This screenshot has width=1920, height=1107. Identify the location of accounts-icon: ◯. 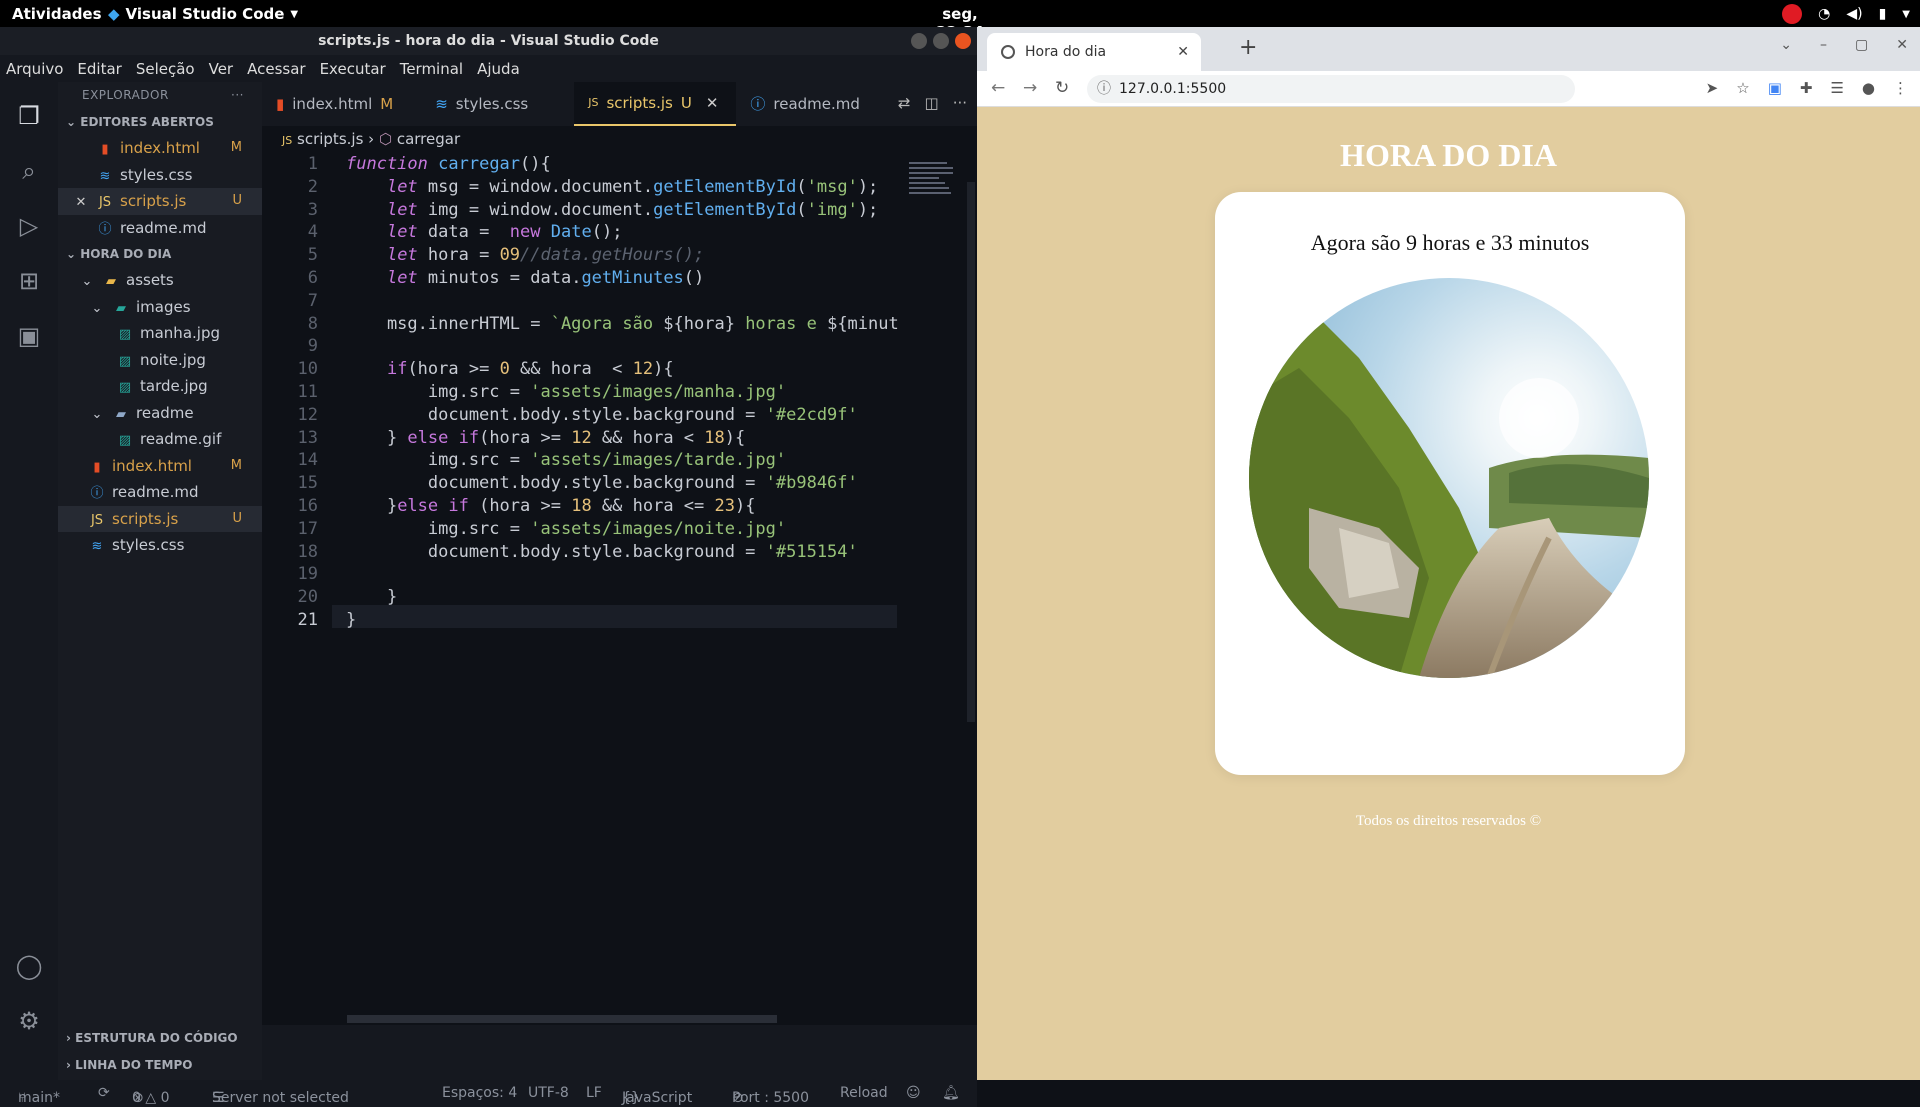
(29, 967).